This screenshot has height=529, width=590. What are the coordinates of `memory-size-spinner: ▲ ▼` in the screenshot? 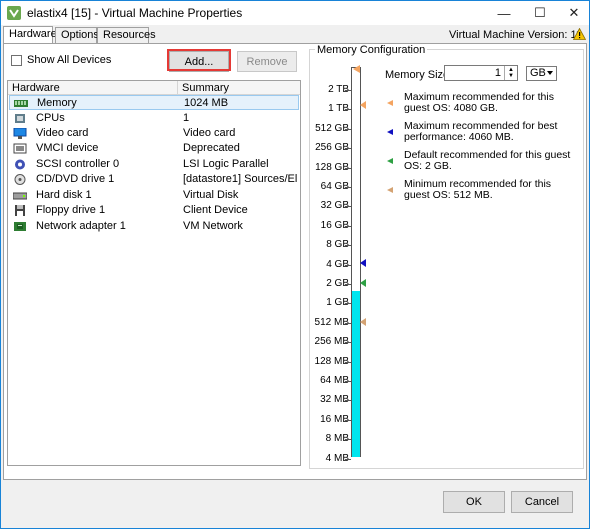 It's located at (510, 73).